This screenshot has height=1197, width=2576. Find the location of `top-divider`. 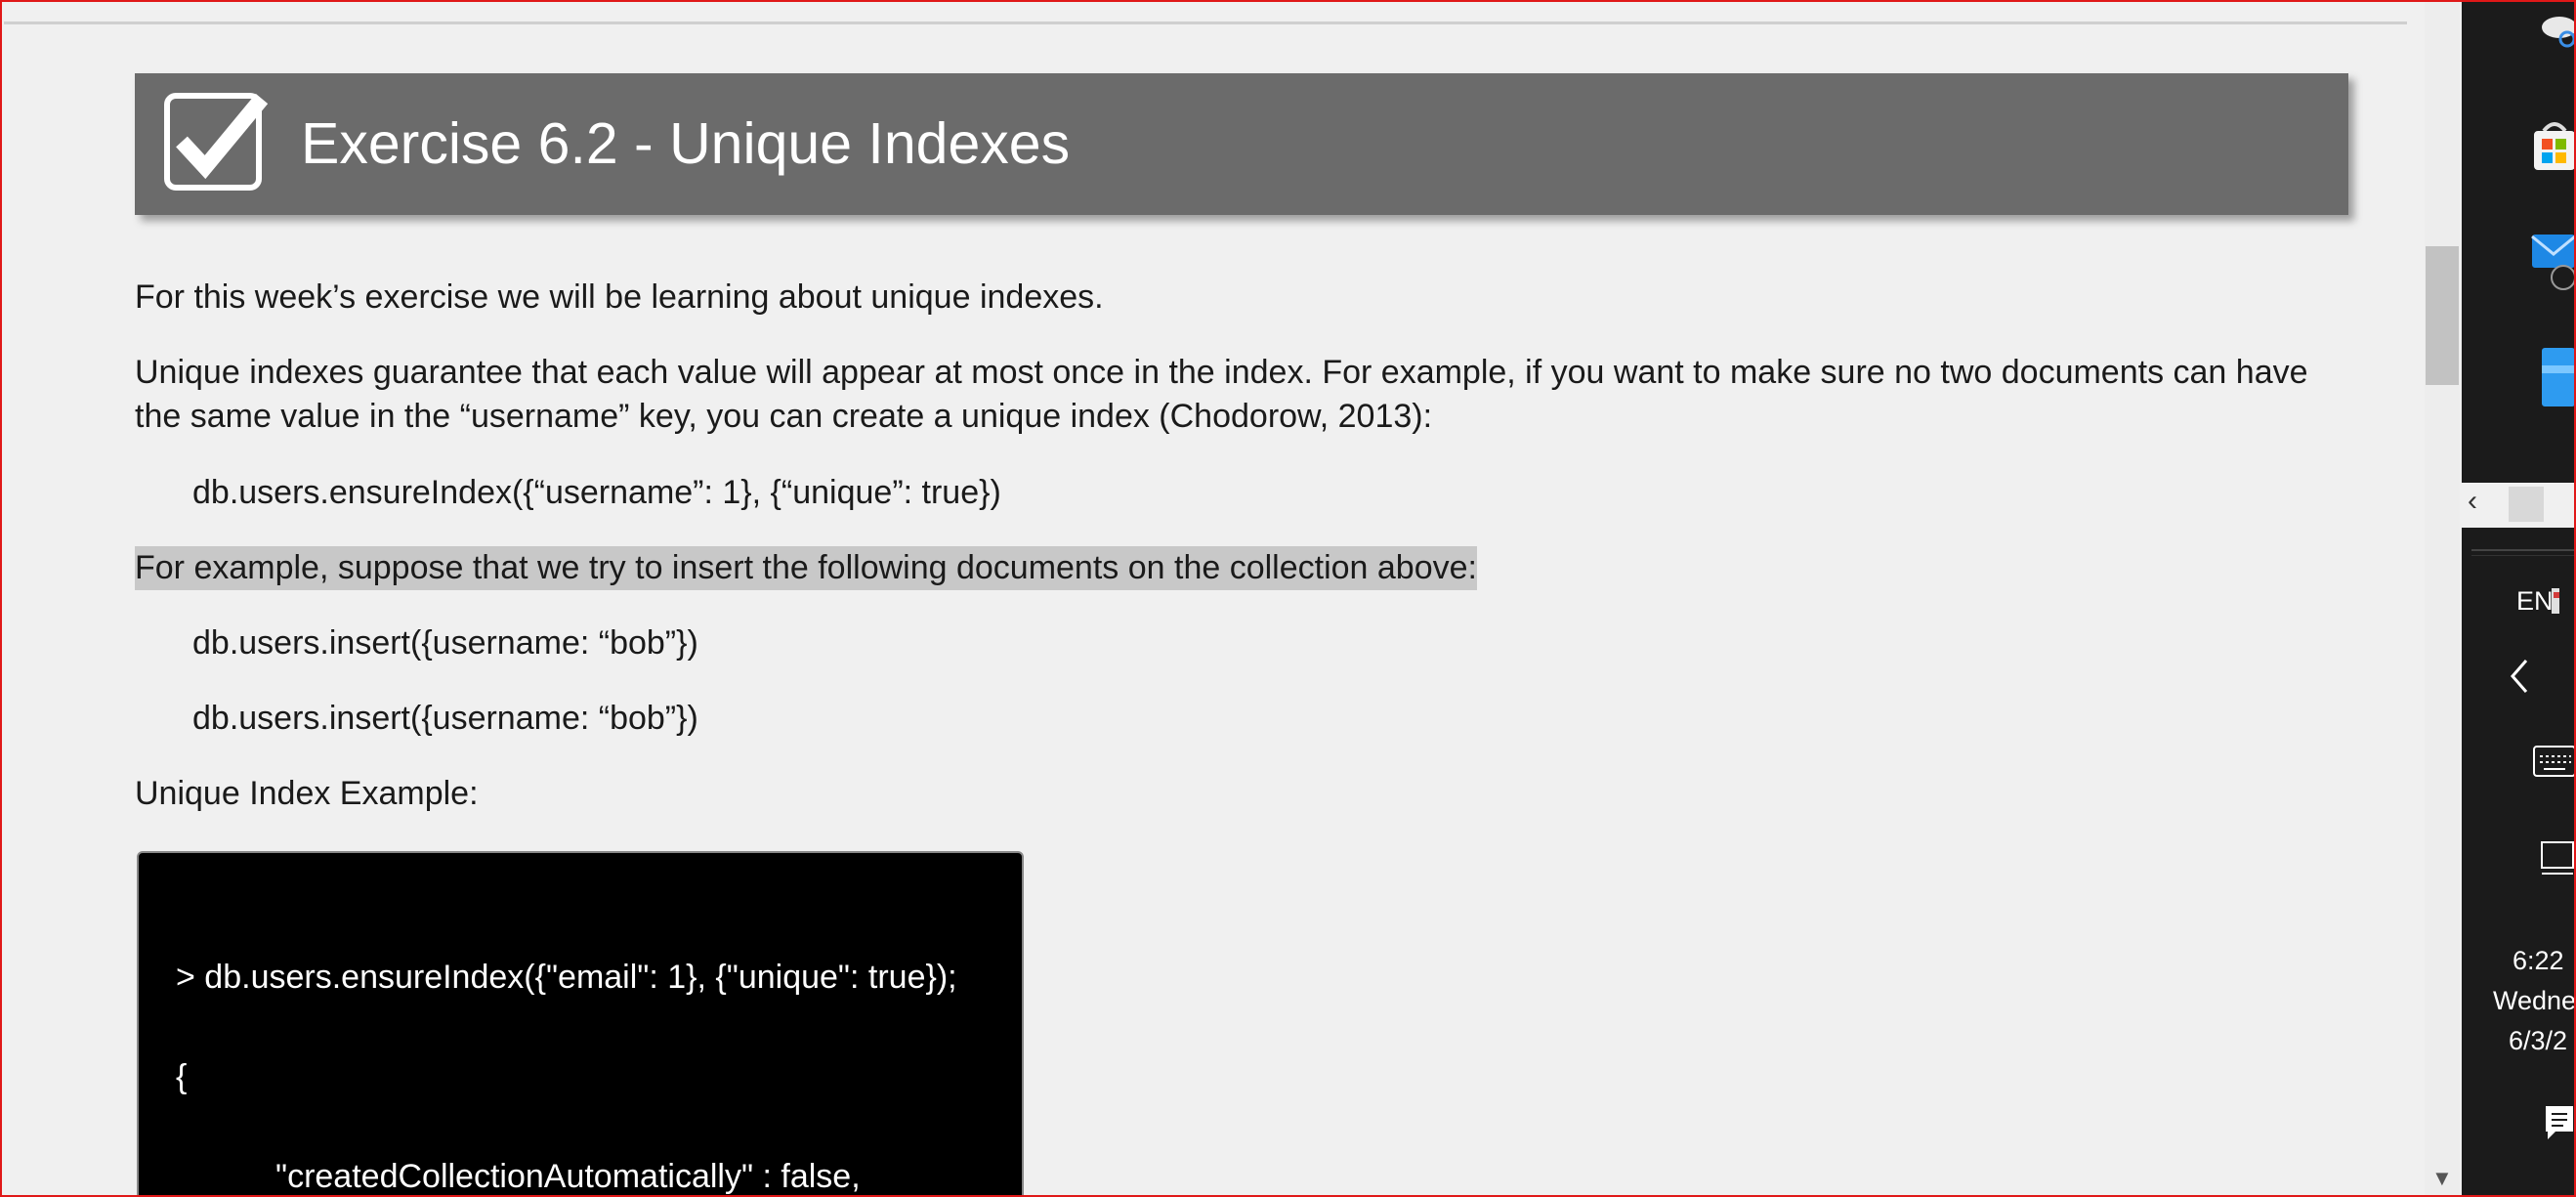

top-divider is located at coordinates (1205, 22).